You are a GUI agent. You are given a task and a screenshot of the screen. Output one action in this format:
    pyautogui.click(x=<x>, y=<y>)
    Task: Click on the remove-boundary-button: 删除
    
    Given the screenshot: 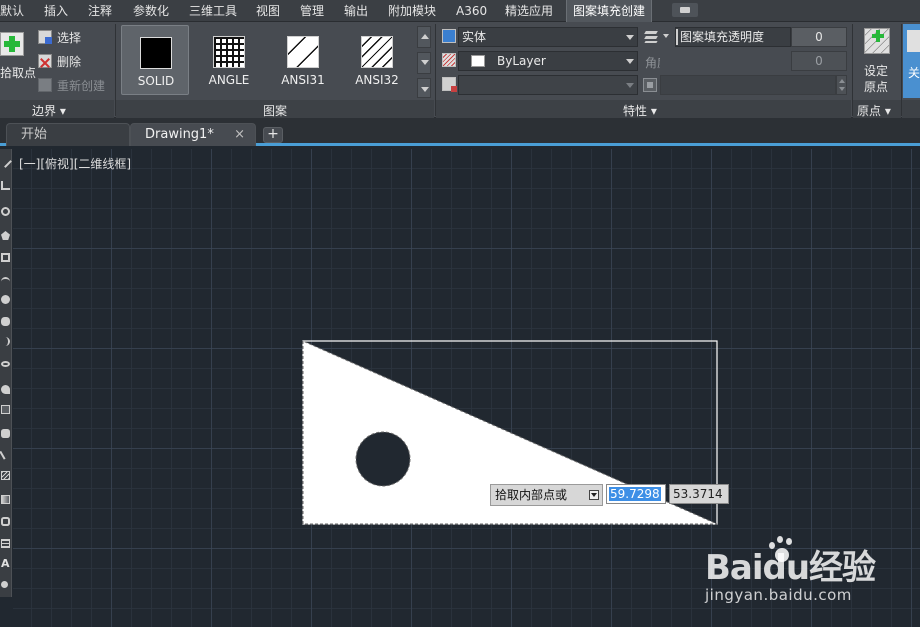 What is the action you would take?
    pyautogui.click(x=59, y=61)
    